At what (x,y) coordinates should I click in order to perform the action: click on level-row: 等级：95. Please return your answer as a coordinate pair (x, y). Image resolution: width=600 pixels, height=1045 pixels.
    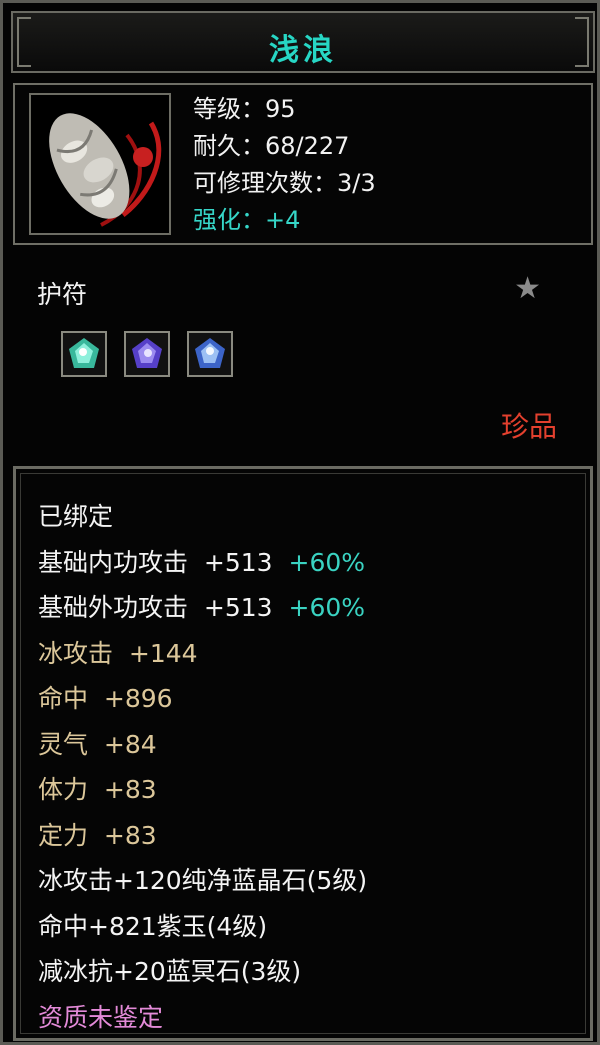
    Looking at the image, I should click on (244, 109).